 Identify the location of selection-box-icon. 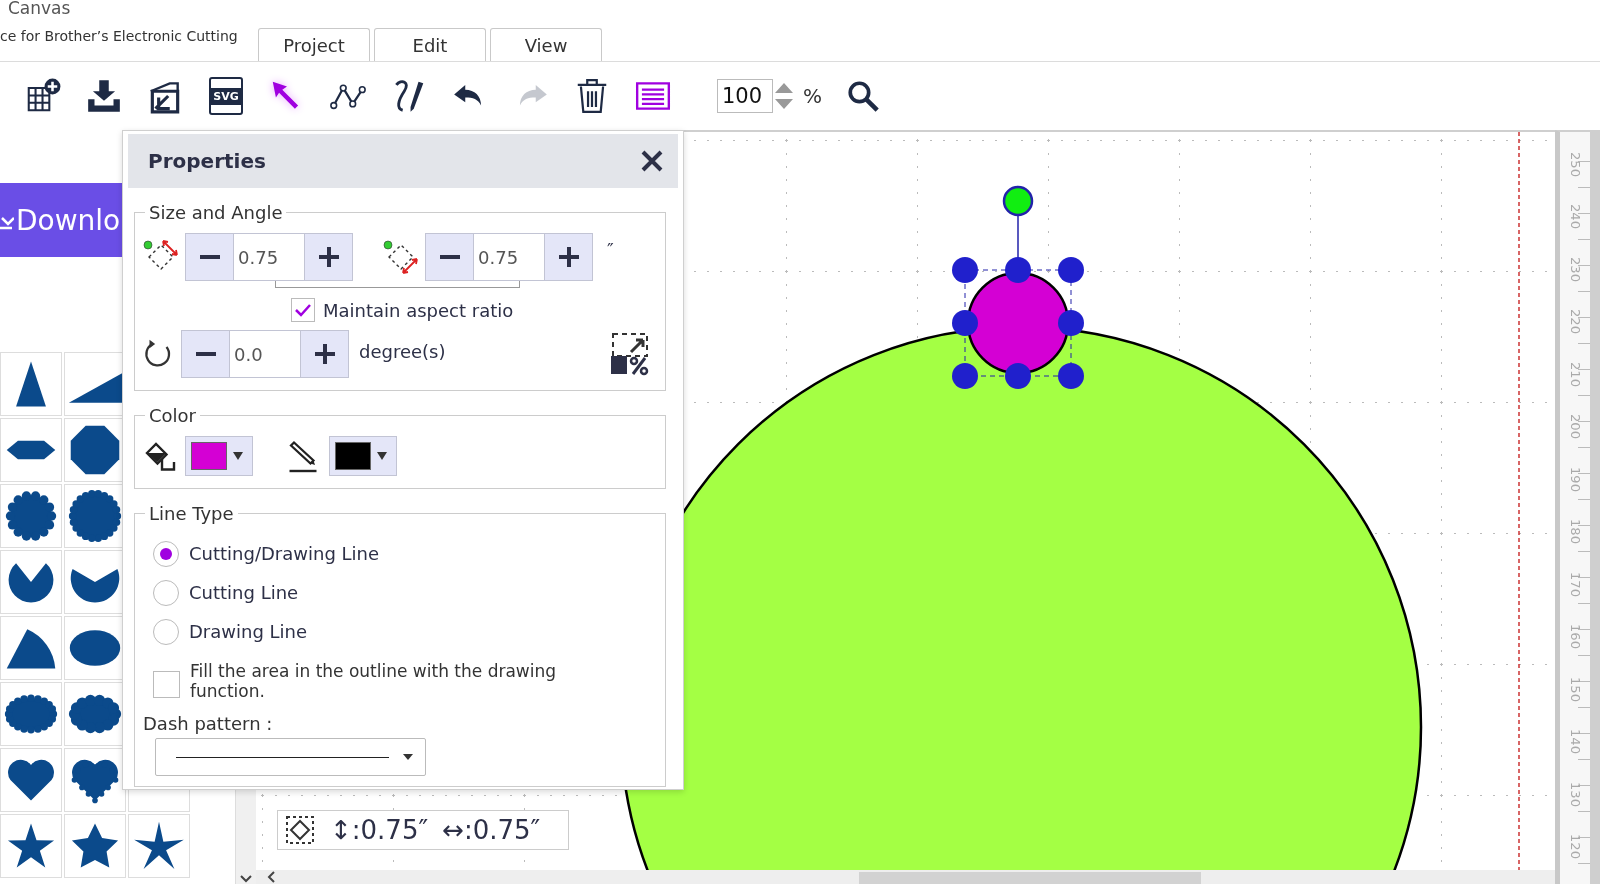
(300, 830).